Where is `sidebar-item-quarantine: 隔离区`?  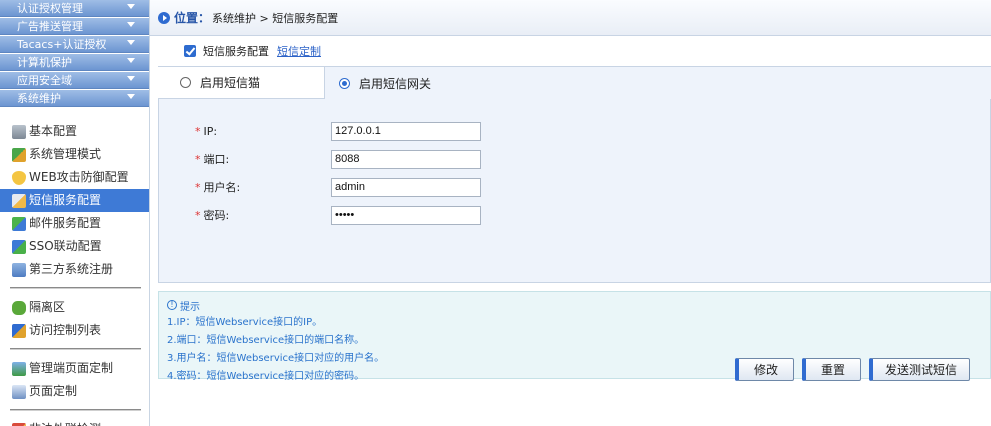 sidebar-item-quarantine: 隔离区 is located at coordinates (74, 307).